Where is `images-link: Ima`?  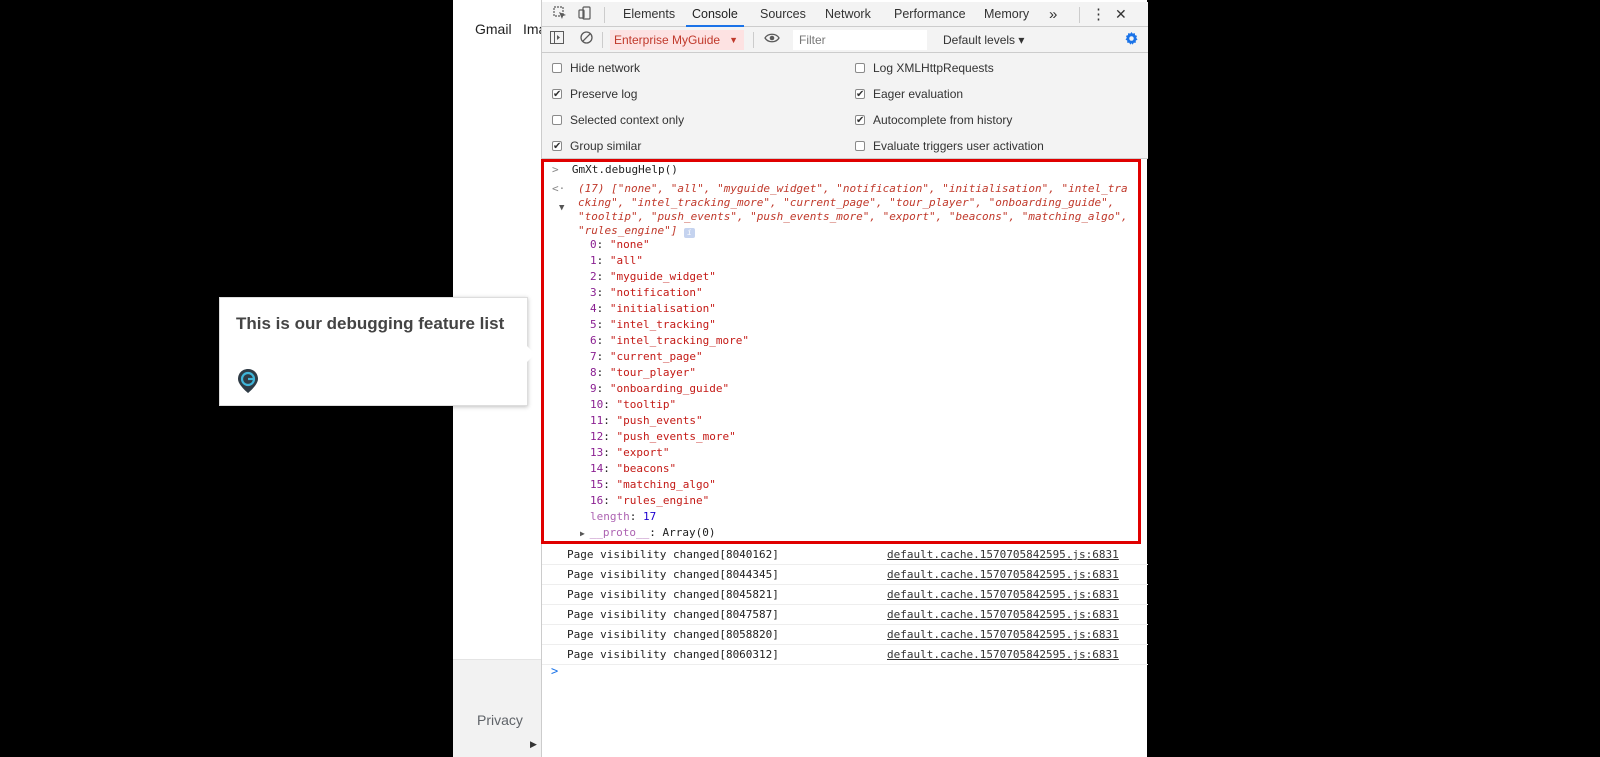
images-link: Ima is located at coordinates (532, 29).